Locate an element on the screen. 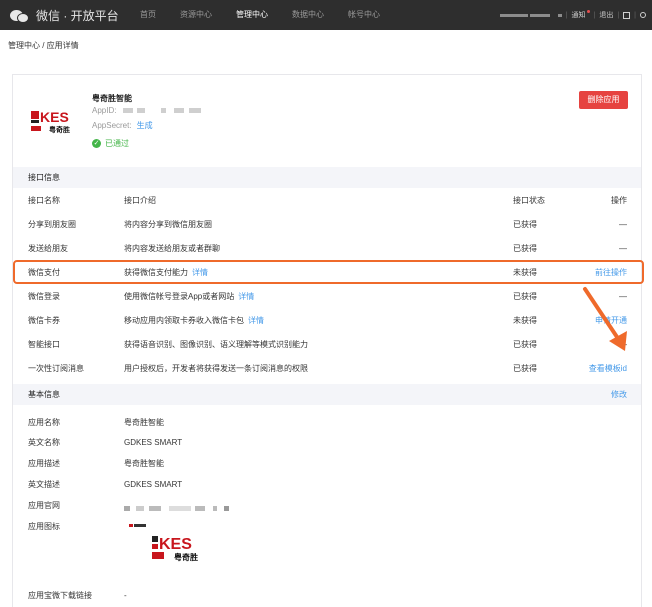  nav-data-center: 数据中心 is located at coordinates (308, 15).